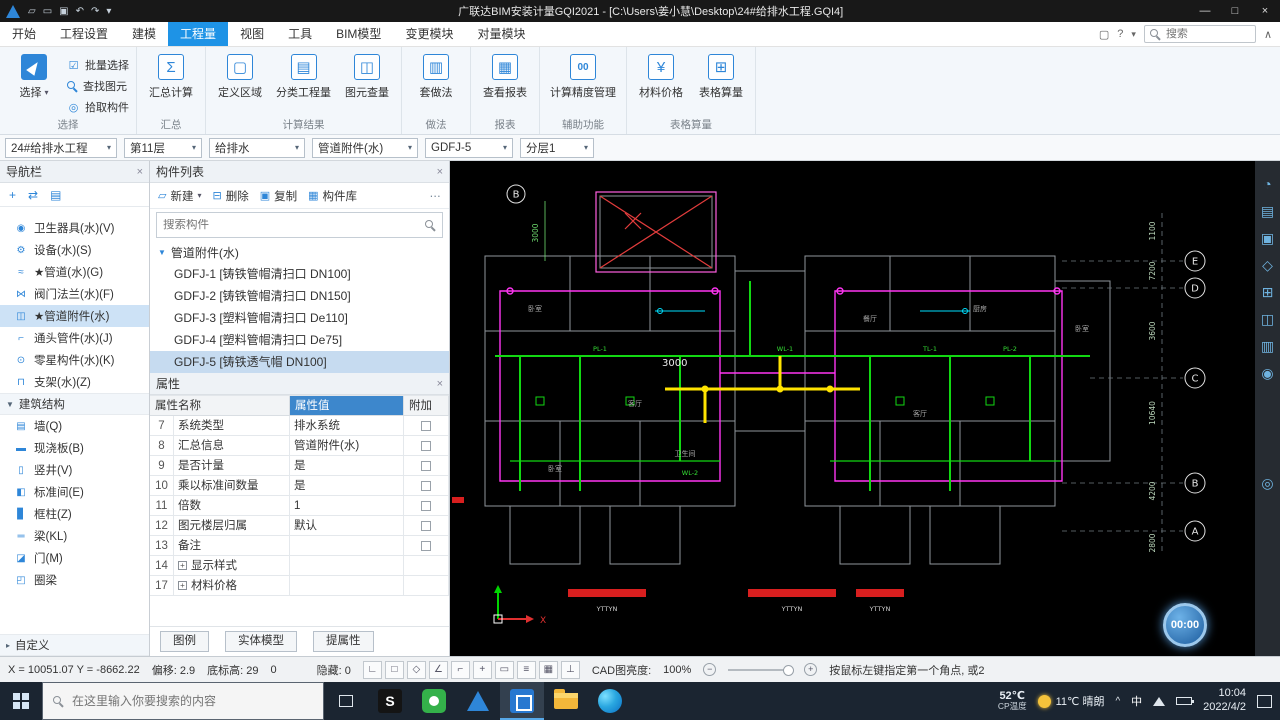 The width and height of the screenshot is (1280, 720). I want to click on recording-timer: 00:00, so click(1185, 625).